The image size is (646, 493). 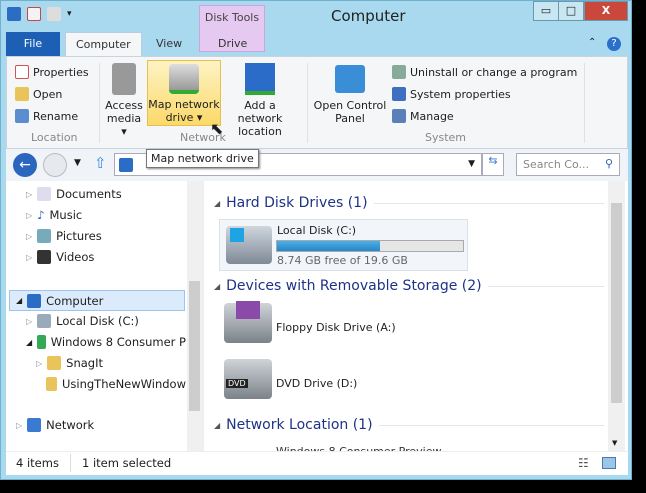 I want to click on network-location-icon, so click(x=260, y=79).